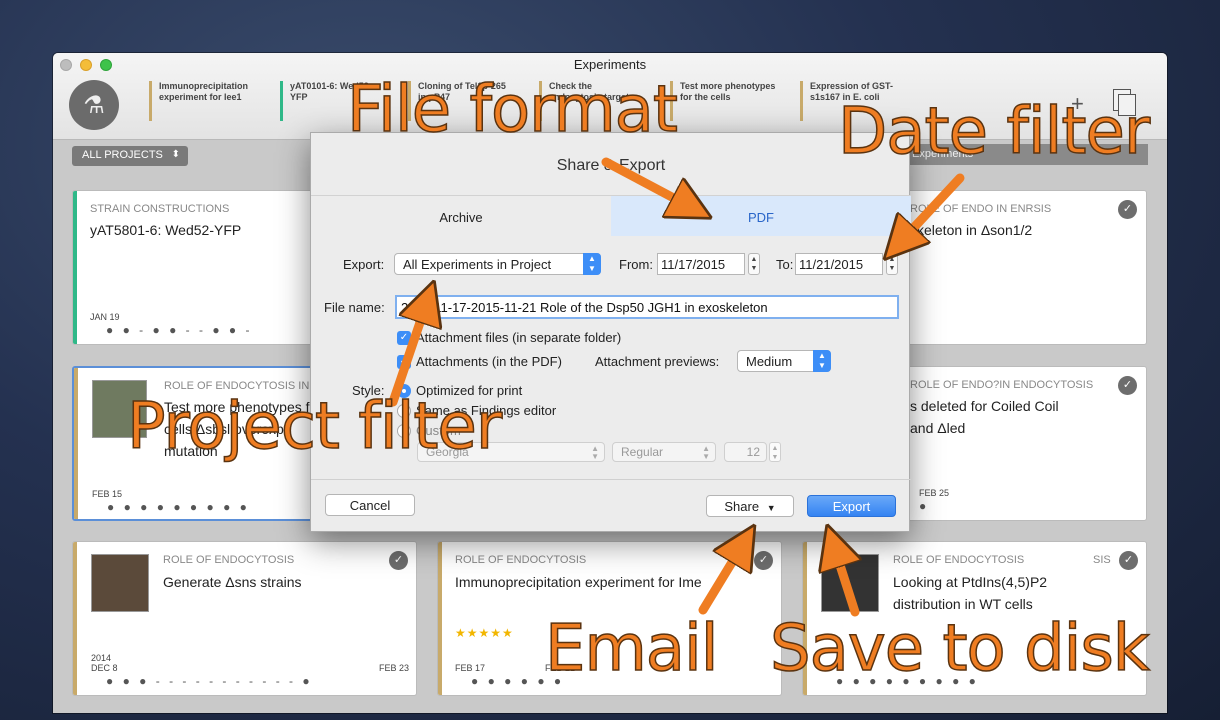  I want to click on top-tab-6-line-1: Expression of GST-, so click(852, 86).